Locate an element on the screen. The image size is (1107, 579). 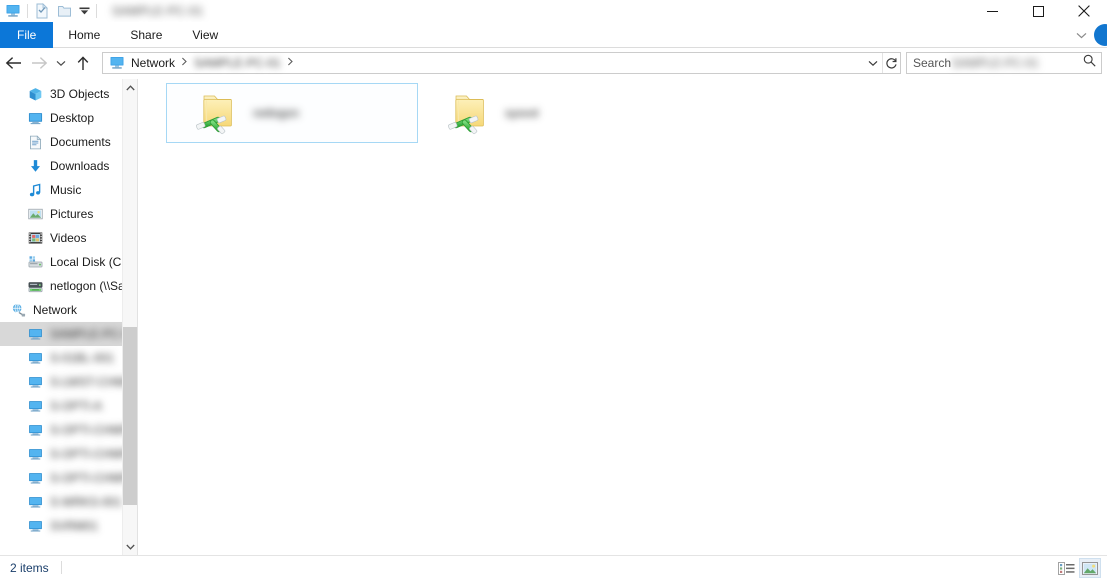
sidebar-item-label: Network is located at coordinates (55, 310).